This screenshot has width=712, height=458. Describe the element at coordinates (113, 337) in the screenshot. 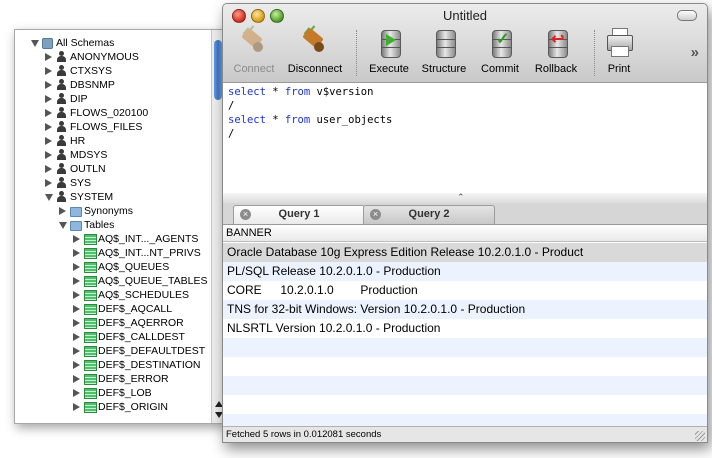

I see `tree-item: DEF$_CALLDEST` at that location.